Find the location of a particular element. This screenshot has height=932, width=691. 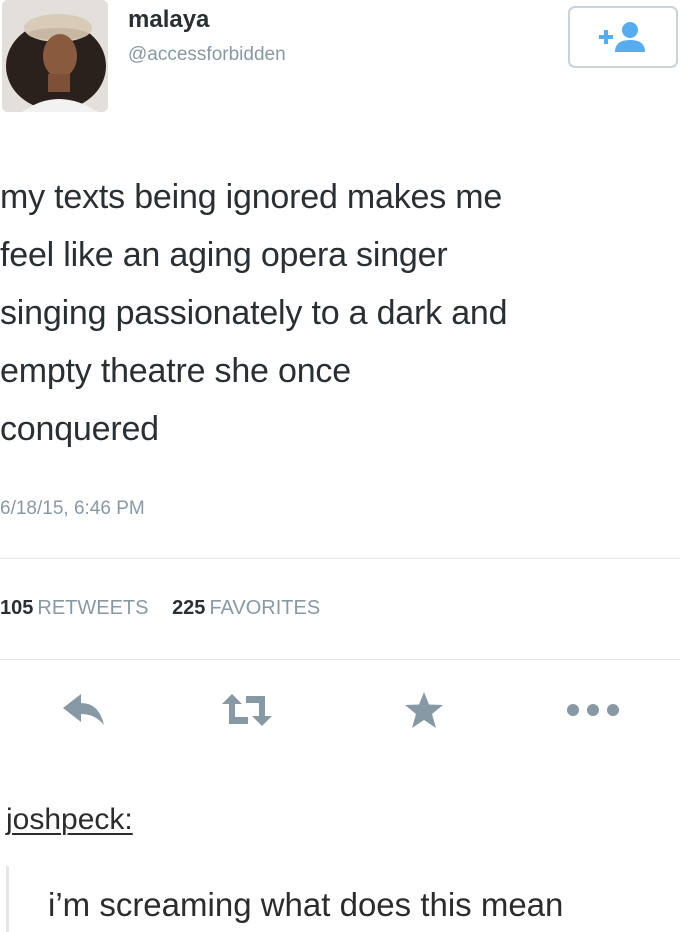

tweet-text-line: empty theatre she once is located at coordinates (175, 371).